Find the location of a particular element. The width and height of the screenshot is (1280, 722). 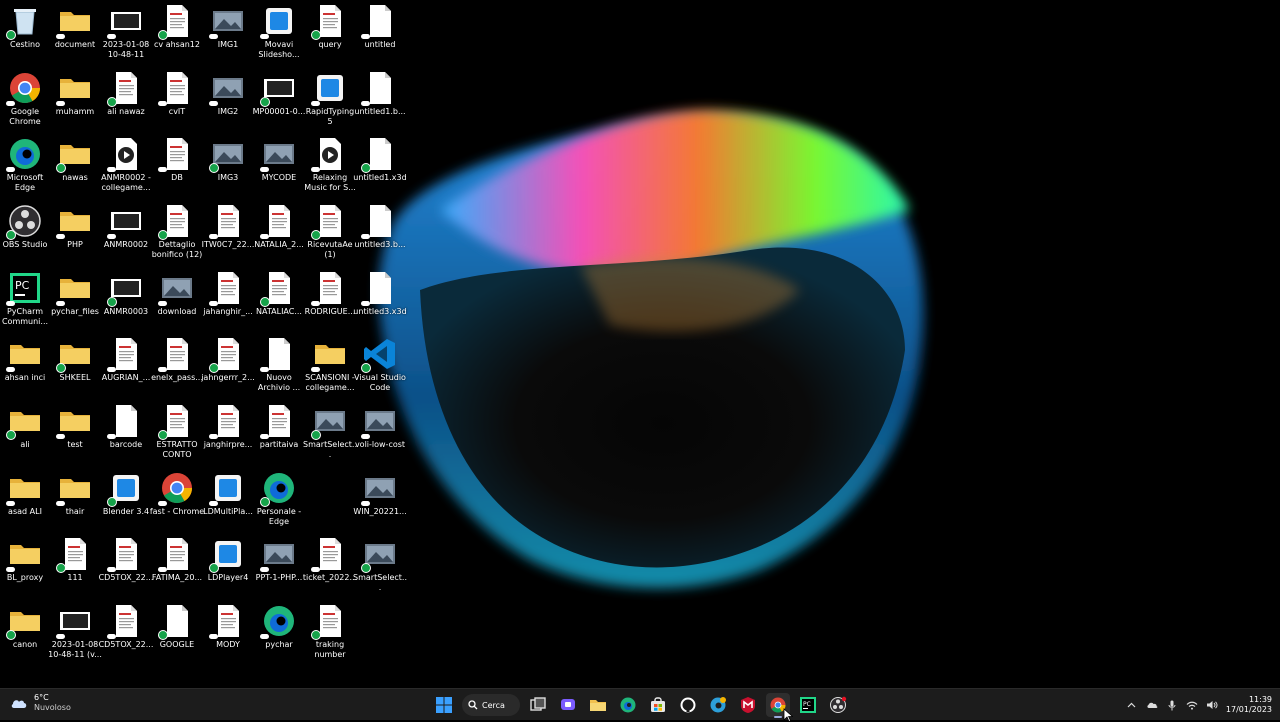

desktop-icon: ali nawaz is located at coordinates (126, 104).